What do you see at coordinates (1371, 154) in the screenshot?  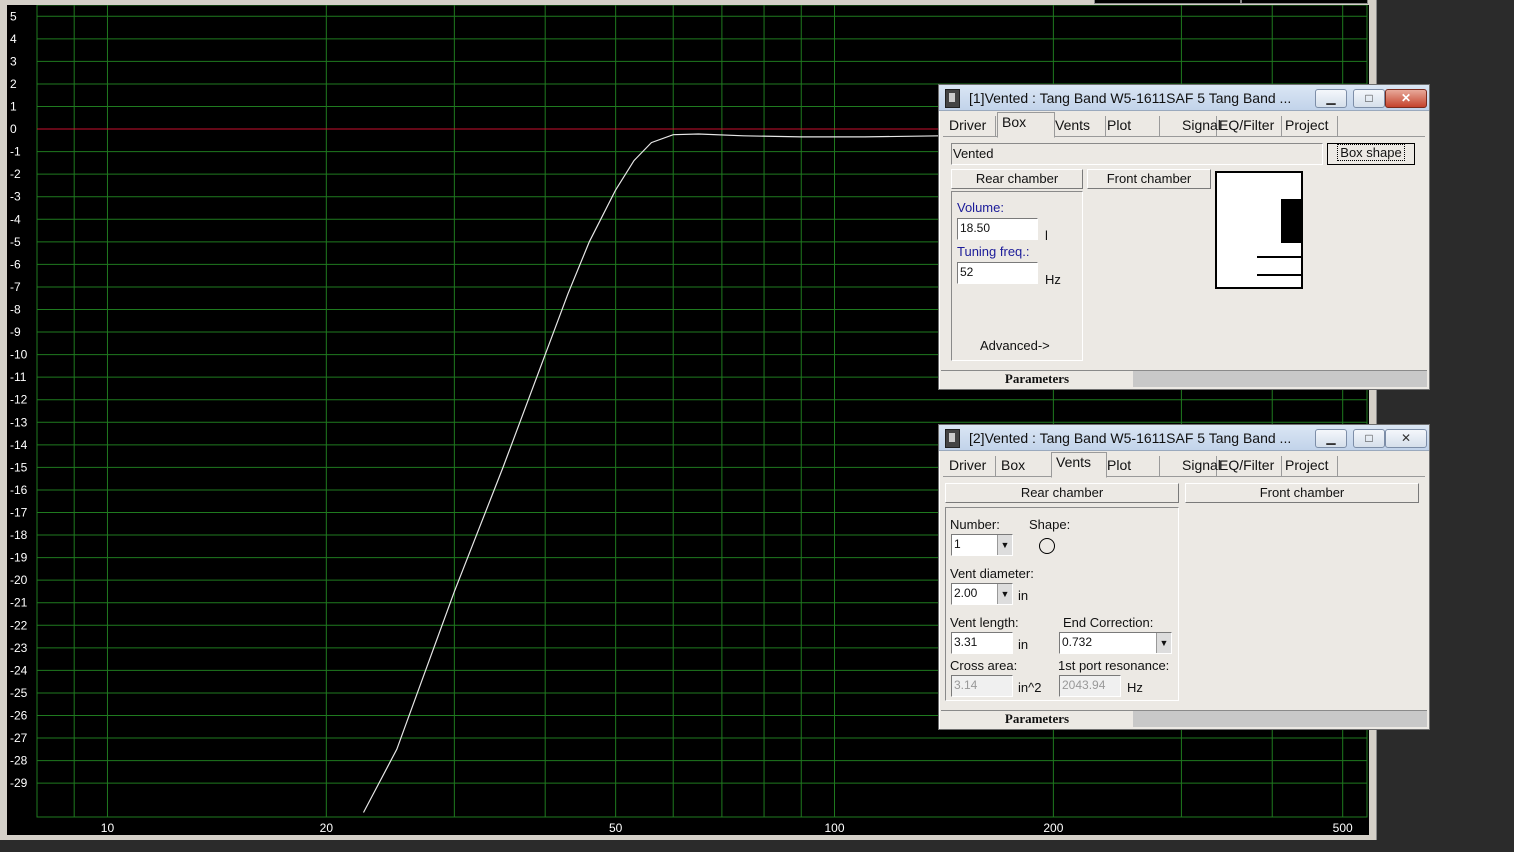 I see `box-shape-button: Box shape` at bounding box center [1371, 154].